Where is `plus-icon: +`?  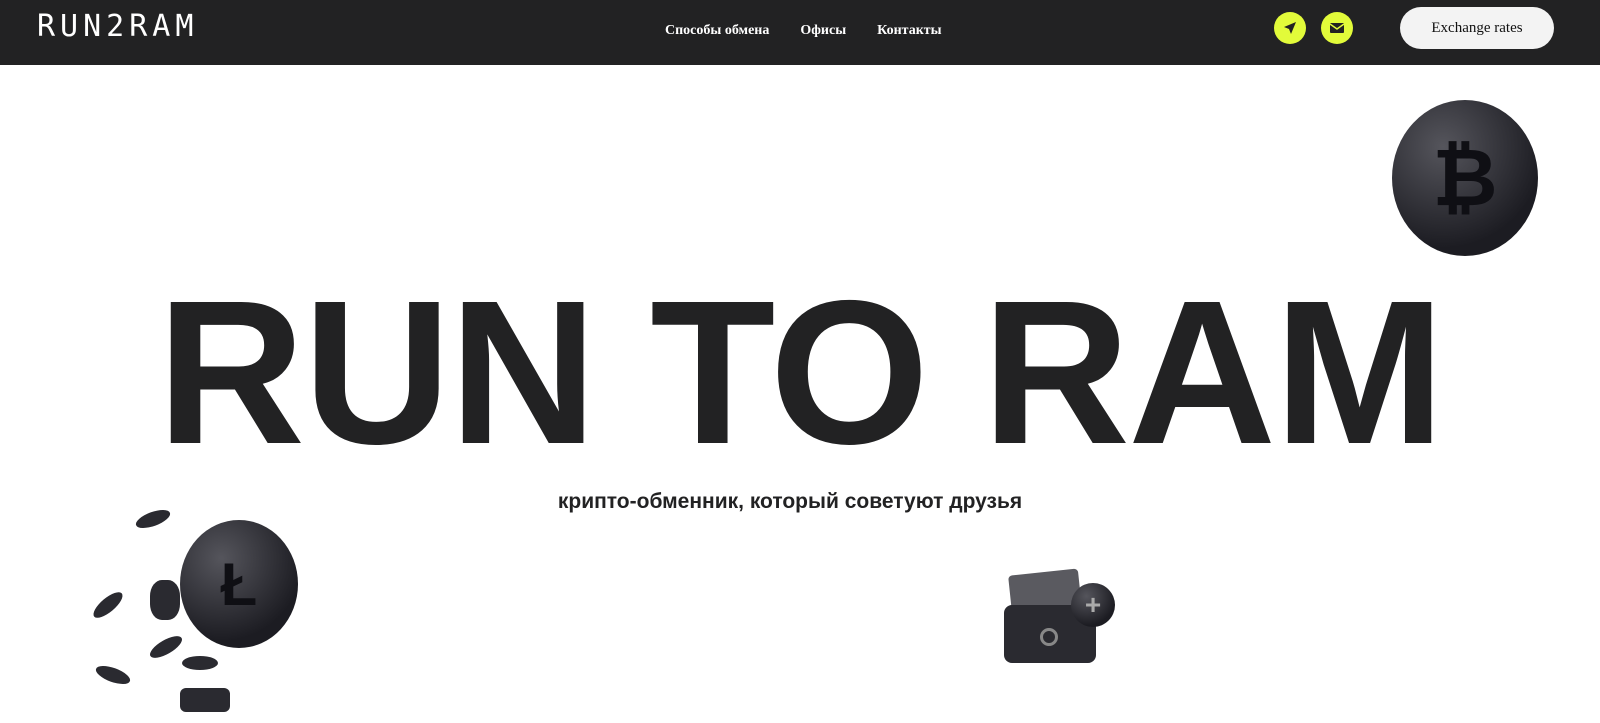
plus-icon: + is located at coordinates (1093, 605).